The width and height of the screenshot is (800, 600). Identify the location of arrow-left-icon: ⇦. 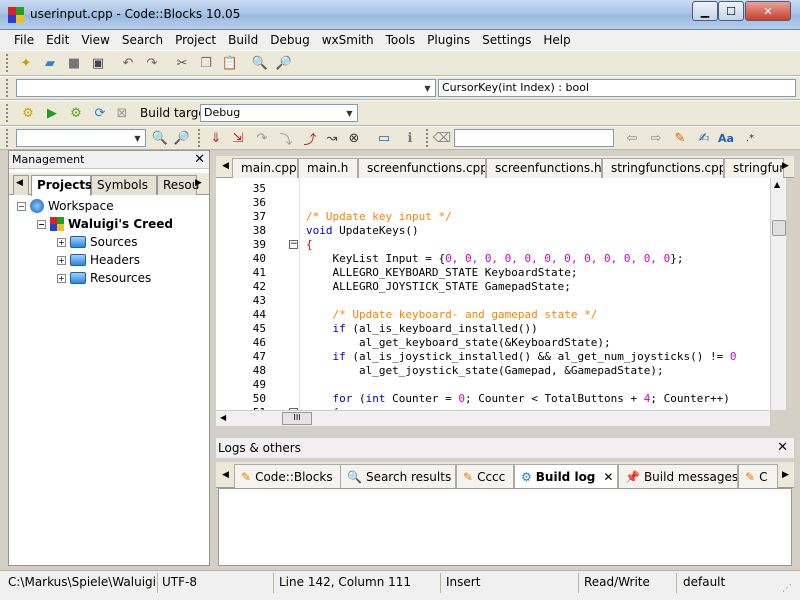
(632, 138).